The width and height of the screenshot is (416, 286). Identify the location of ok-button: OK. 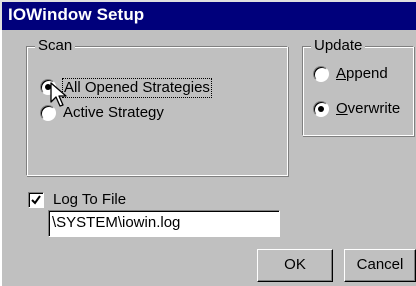
(295, 265).